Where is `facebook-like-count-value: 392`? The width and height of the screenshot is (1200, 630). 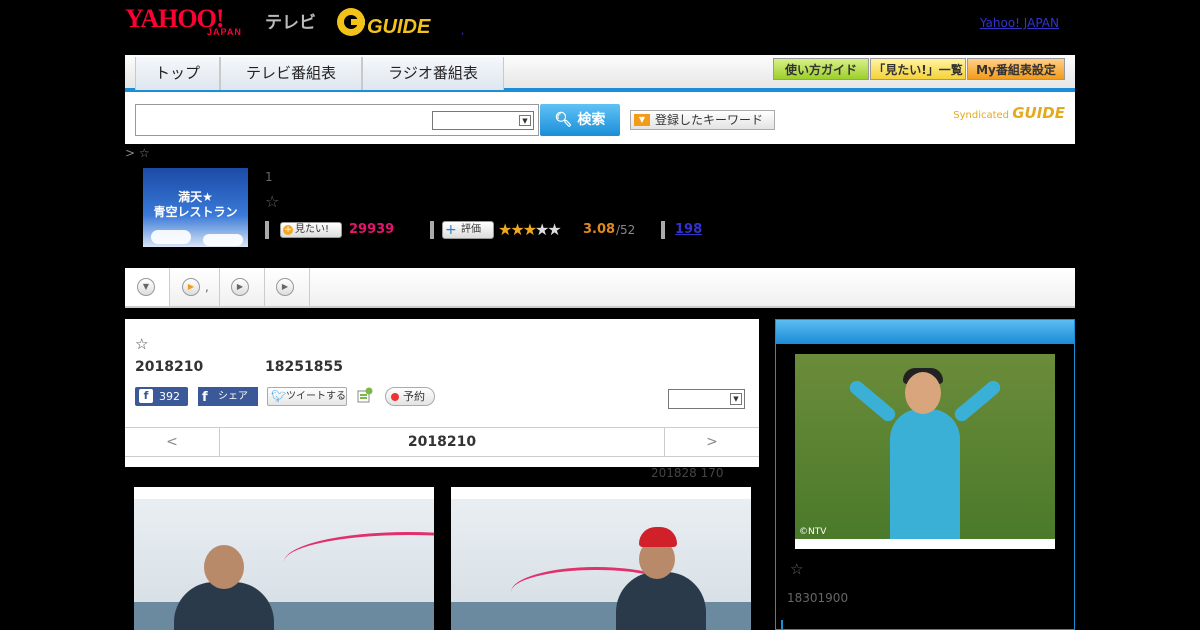 facebook-like-count-value: 392 is located at coordinates (169, 396).